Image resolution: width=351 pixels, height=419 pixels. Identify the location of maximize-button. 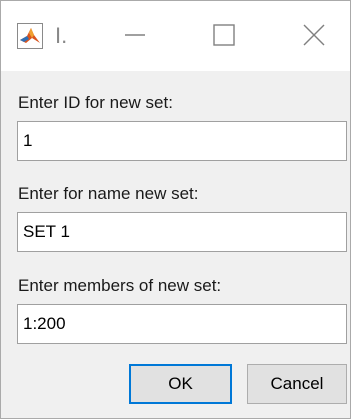
(224, 35).